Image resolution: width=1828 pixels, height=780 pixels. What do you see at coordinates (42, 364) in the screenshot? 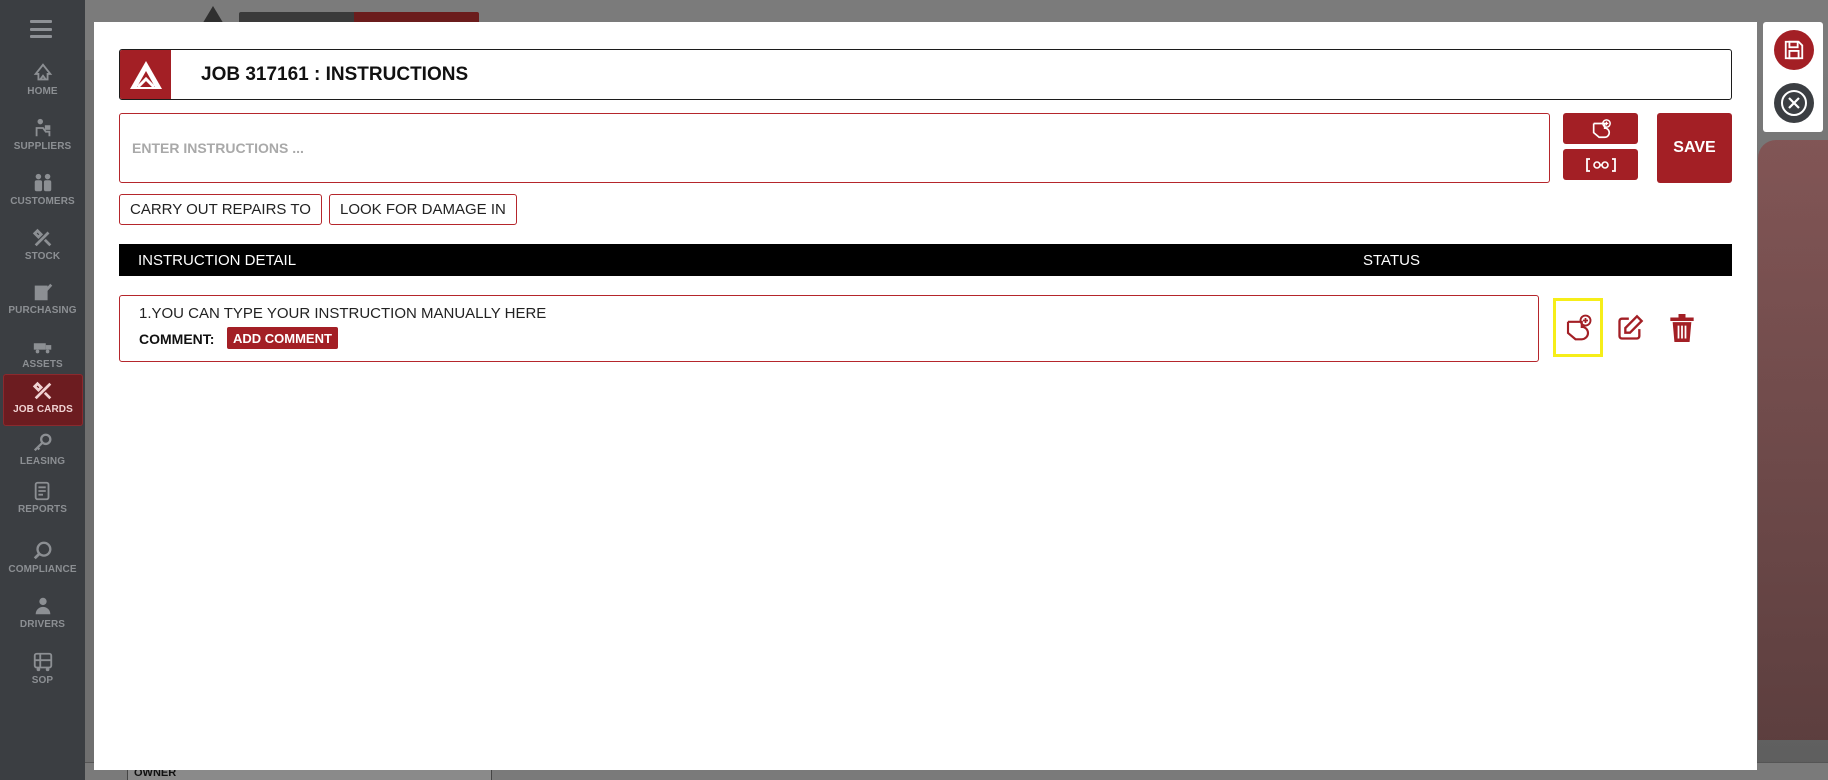
I see `sidebar-item-label: ASSETS` at bounding box center [42, 364].